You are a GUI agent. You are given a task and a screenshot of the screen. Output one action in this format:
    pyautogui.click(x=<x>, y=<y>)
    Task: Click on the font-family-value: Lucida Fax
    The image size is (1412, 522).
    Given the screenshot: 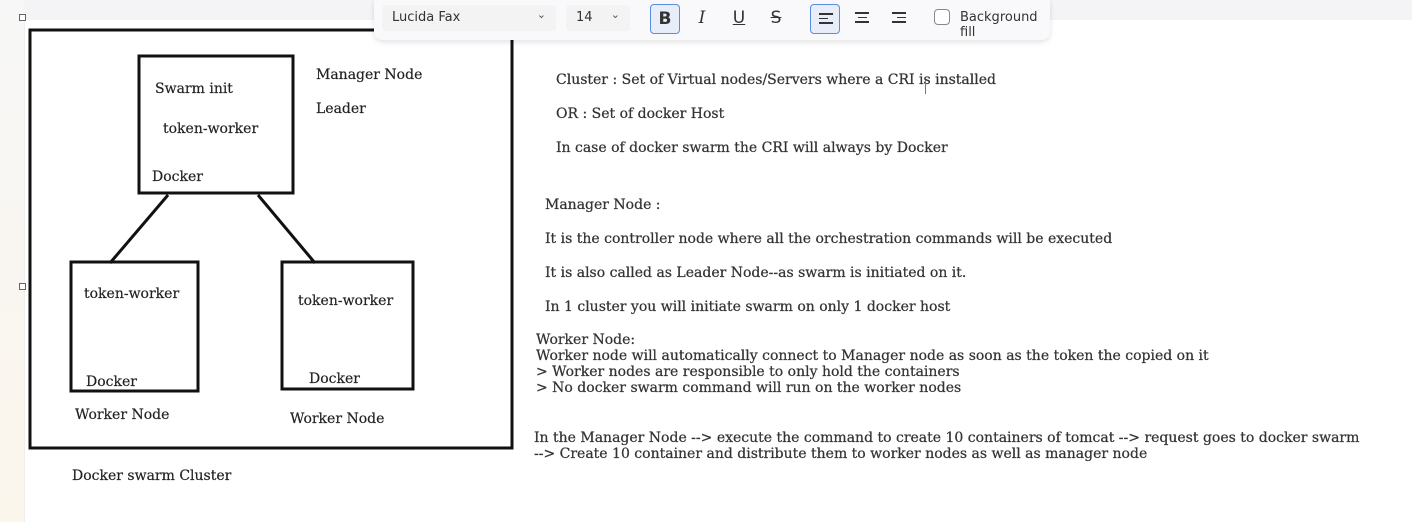 What is the action you would take?
    pyautogui.click(x=426, y=17)
    